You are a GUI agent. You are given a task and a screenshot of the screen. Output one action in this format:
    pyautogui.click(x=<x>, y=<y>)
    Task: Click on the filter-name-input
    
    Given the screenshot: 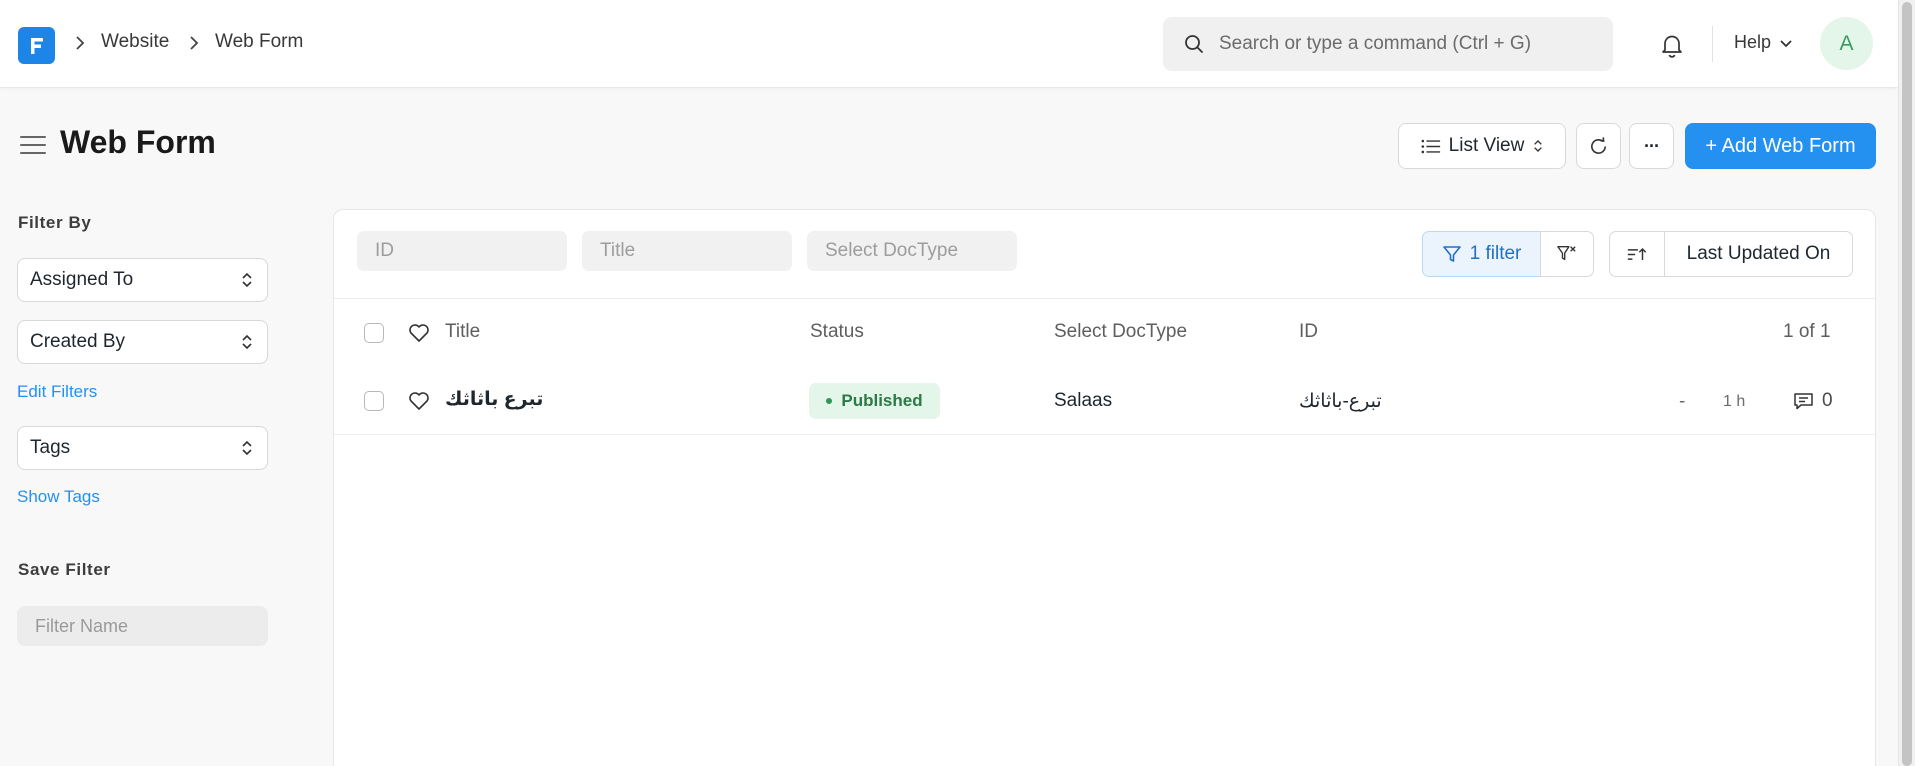 What is the action you would take?
    pyautogui.click(x=142, y=626)
    